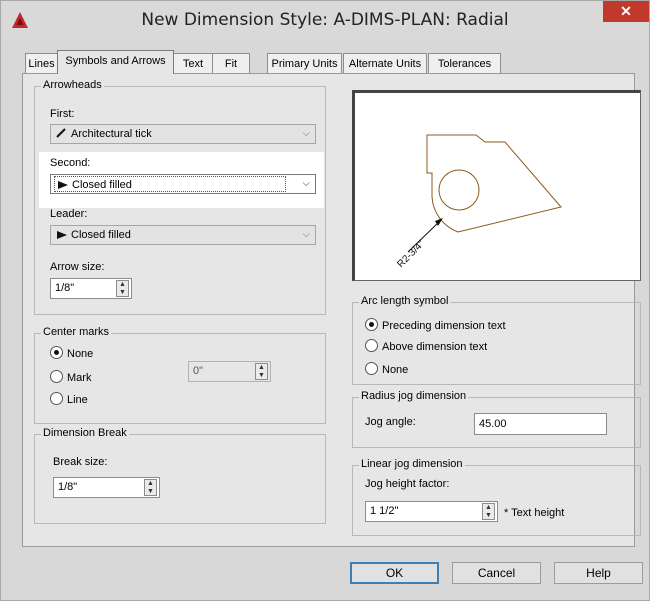  I want to click on leader-arrowhead-value: Closed filled, so click(93, 235).